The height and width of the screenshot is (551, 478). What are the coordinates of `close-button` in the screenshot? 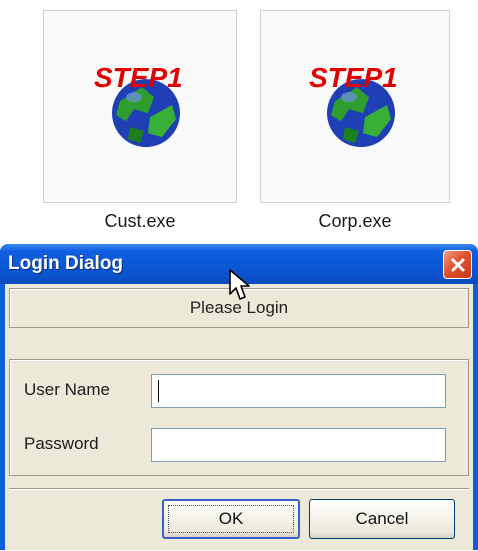 It's located at (457, 264).